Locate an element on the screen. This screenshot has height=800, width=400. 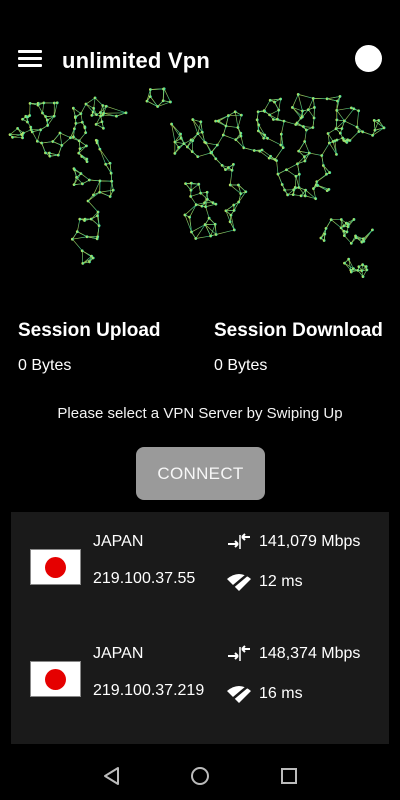
toggle-circle-icon is located at coordinates (368, 58).